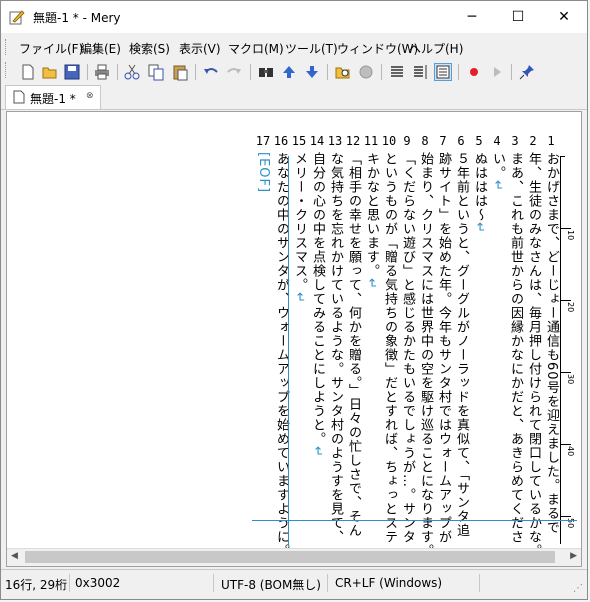 The width and height of the screenshot is (590, 602). I want to click on ruler-number: 10, so click(570, 235).